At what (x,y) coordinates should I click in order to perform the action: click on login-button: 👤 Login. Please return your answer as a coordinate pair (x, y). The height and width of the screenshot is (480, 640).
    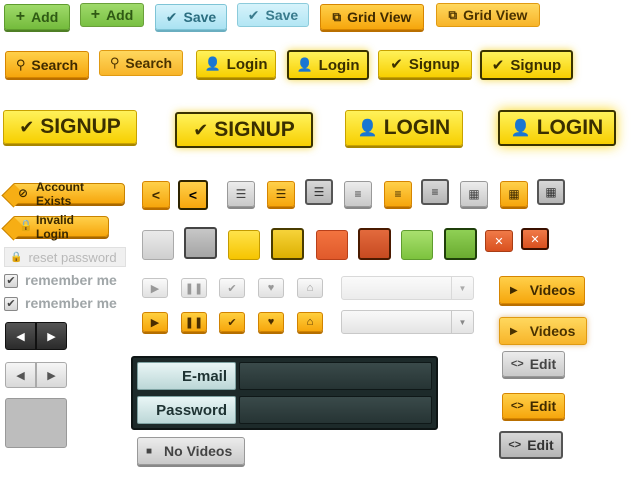
    Looking at the image, I should click on (236, 64).